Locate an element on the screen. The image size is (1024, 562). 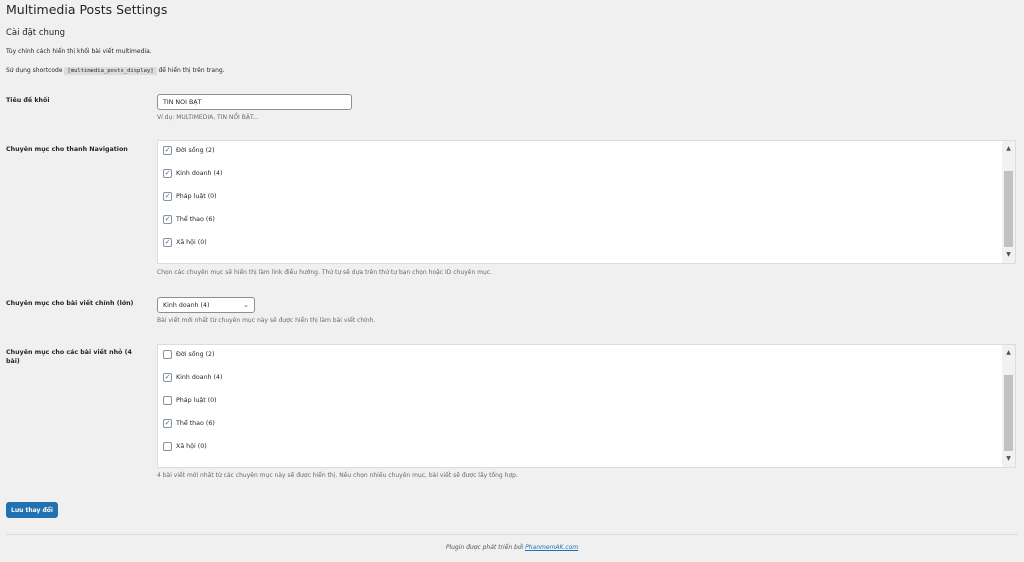
category-option: Đời sống (2) is located at coordinates (189, 354).